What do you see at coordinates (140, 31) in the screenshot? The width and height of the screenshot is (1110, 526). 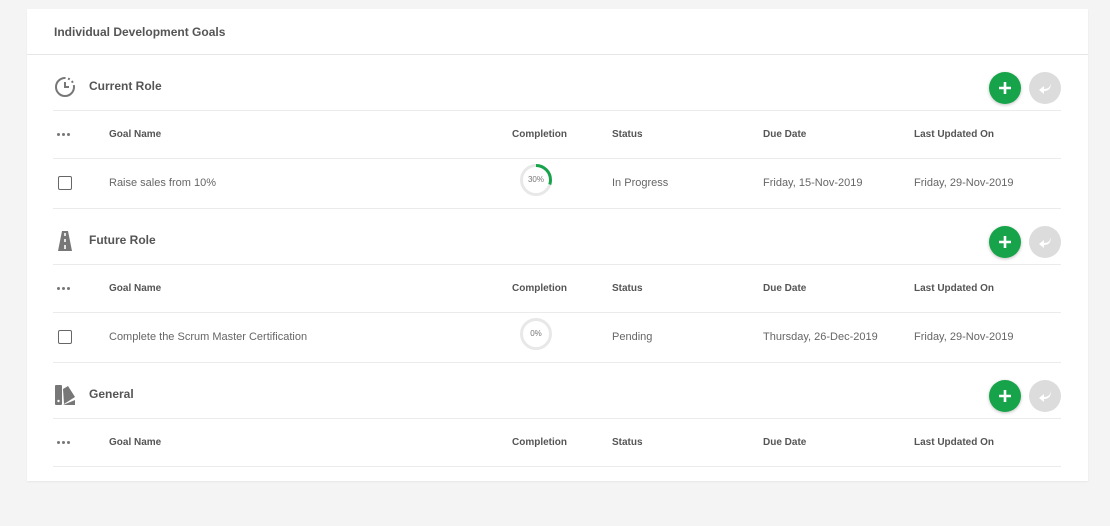 I see `card-title: Individual Development Goals` at bounding box center [140, 31].